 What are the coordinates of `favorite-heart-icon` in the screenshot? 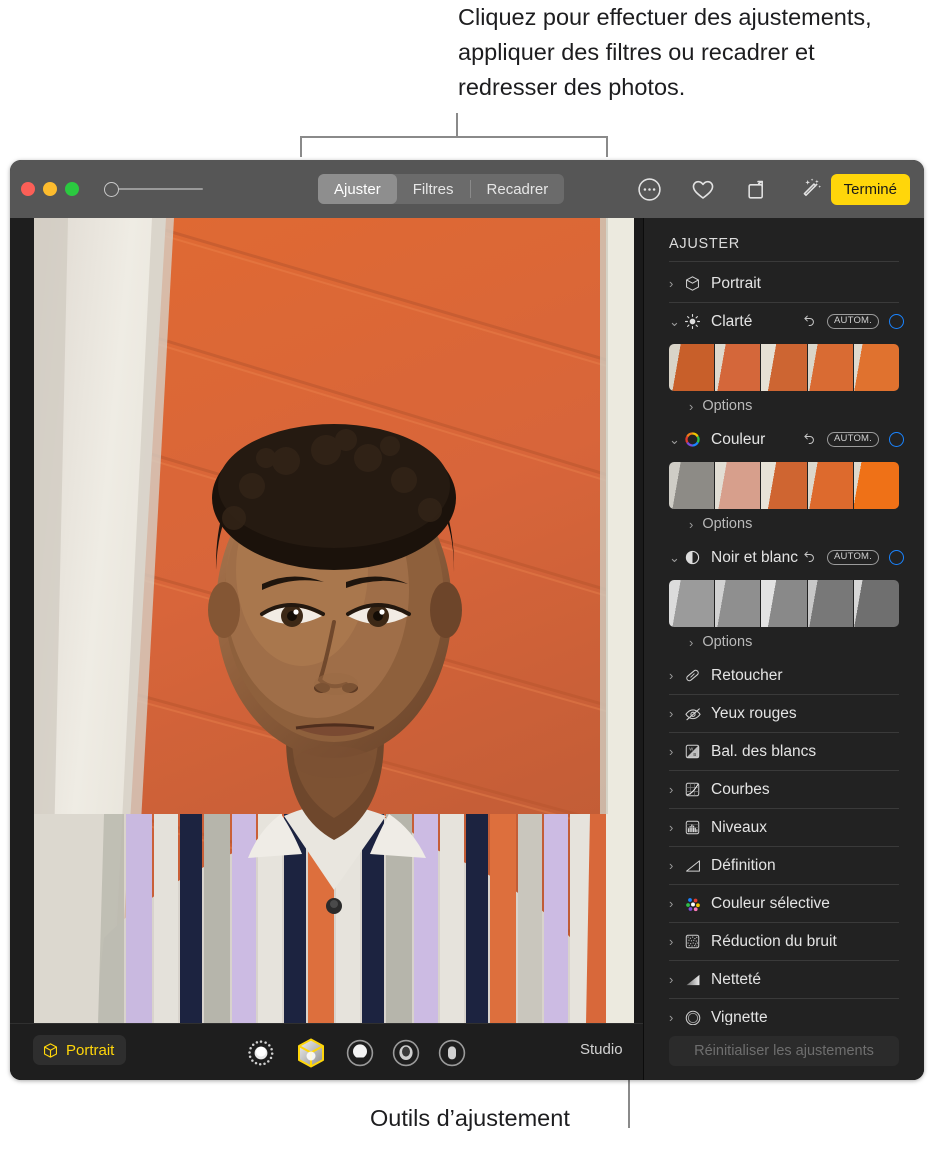 It's located at (703, 189).